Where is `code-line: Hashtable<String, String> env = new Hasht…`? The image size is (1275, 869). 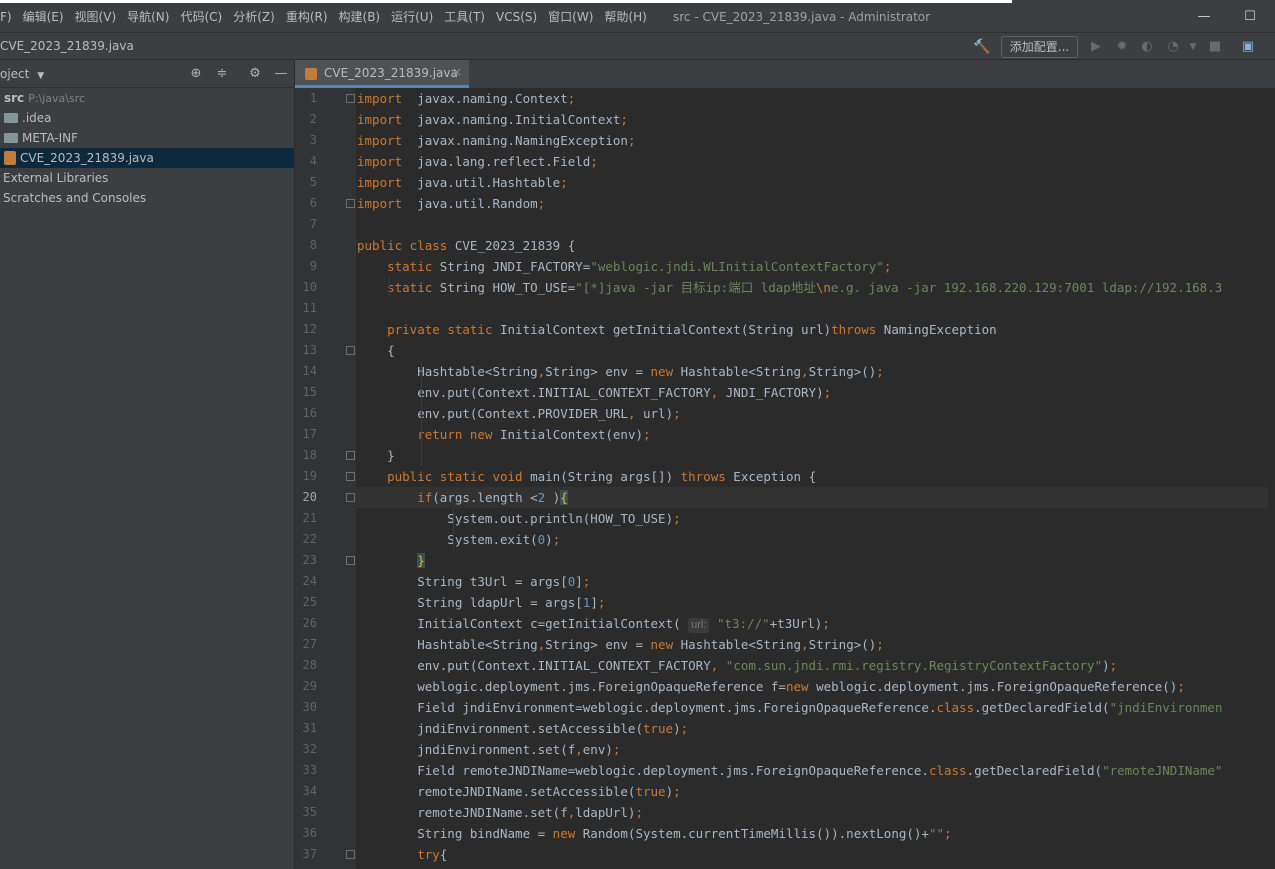 code-line: Hashtable<String, String> env = new Hasht… is located at coordinates (620, 371).